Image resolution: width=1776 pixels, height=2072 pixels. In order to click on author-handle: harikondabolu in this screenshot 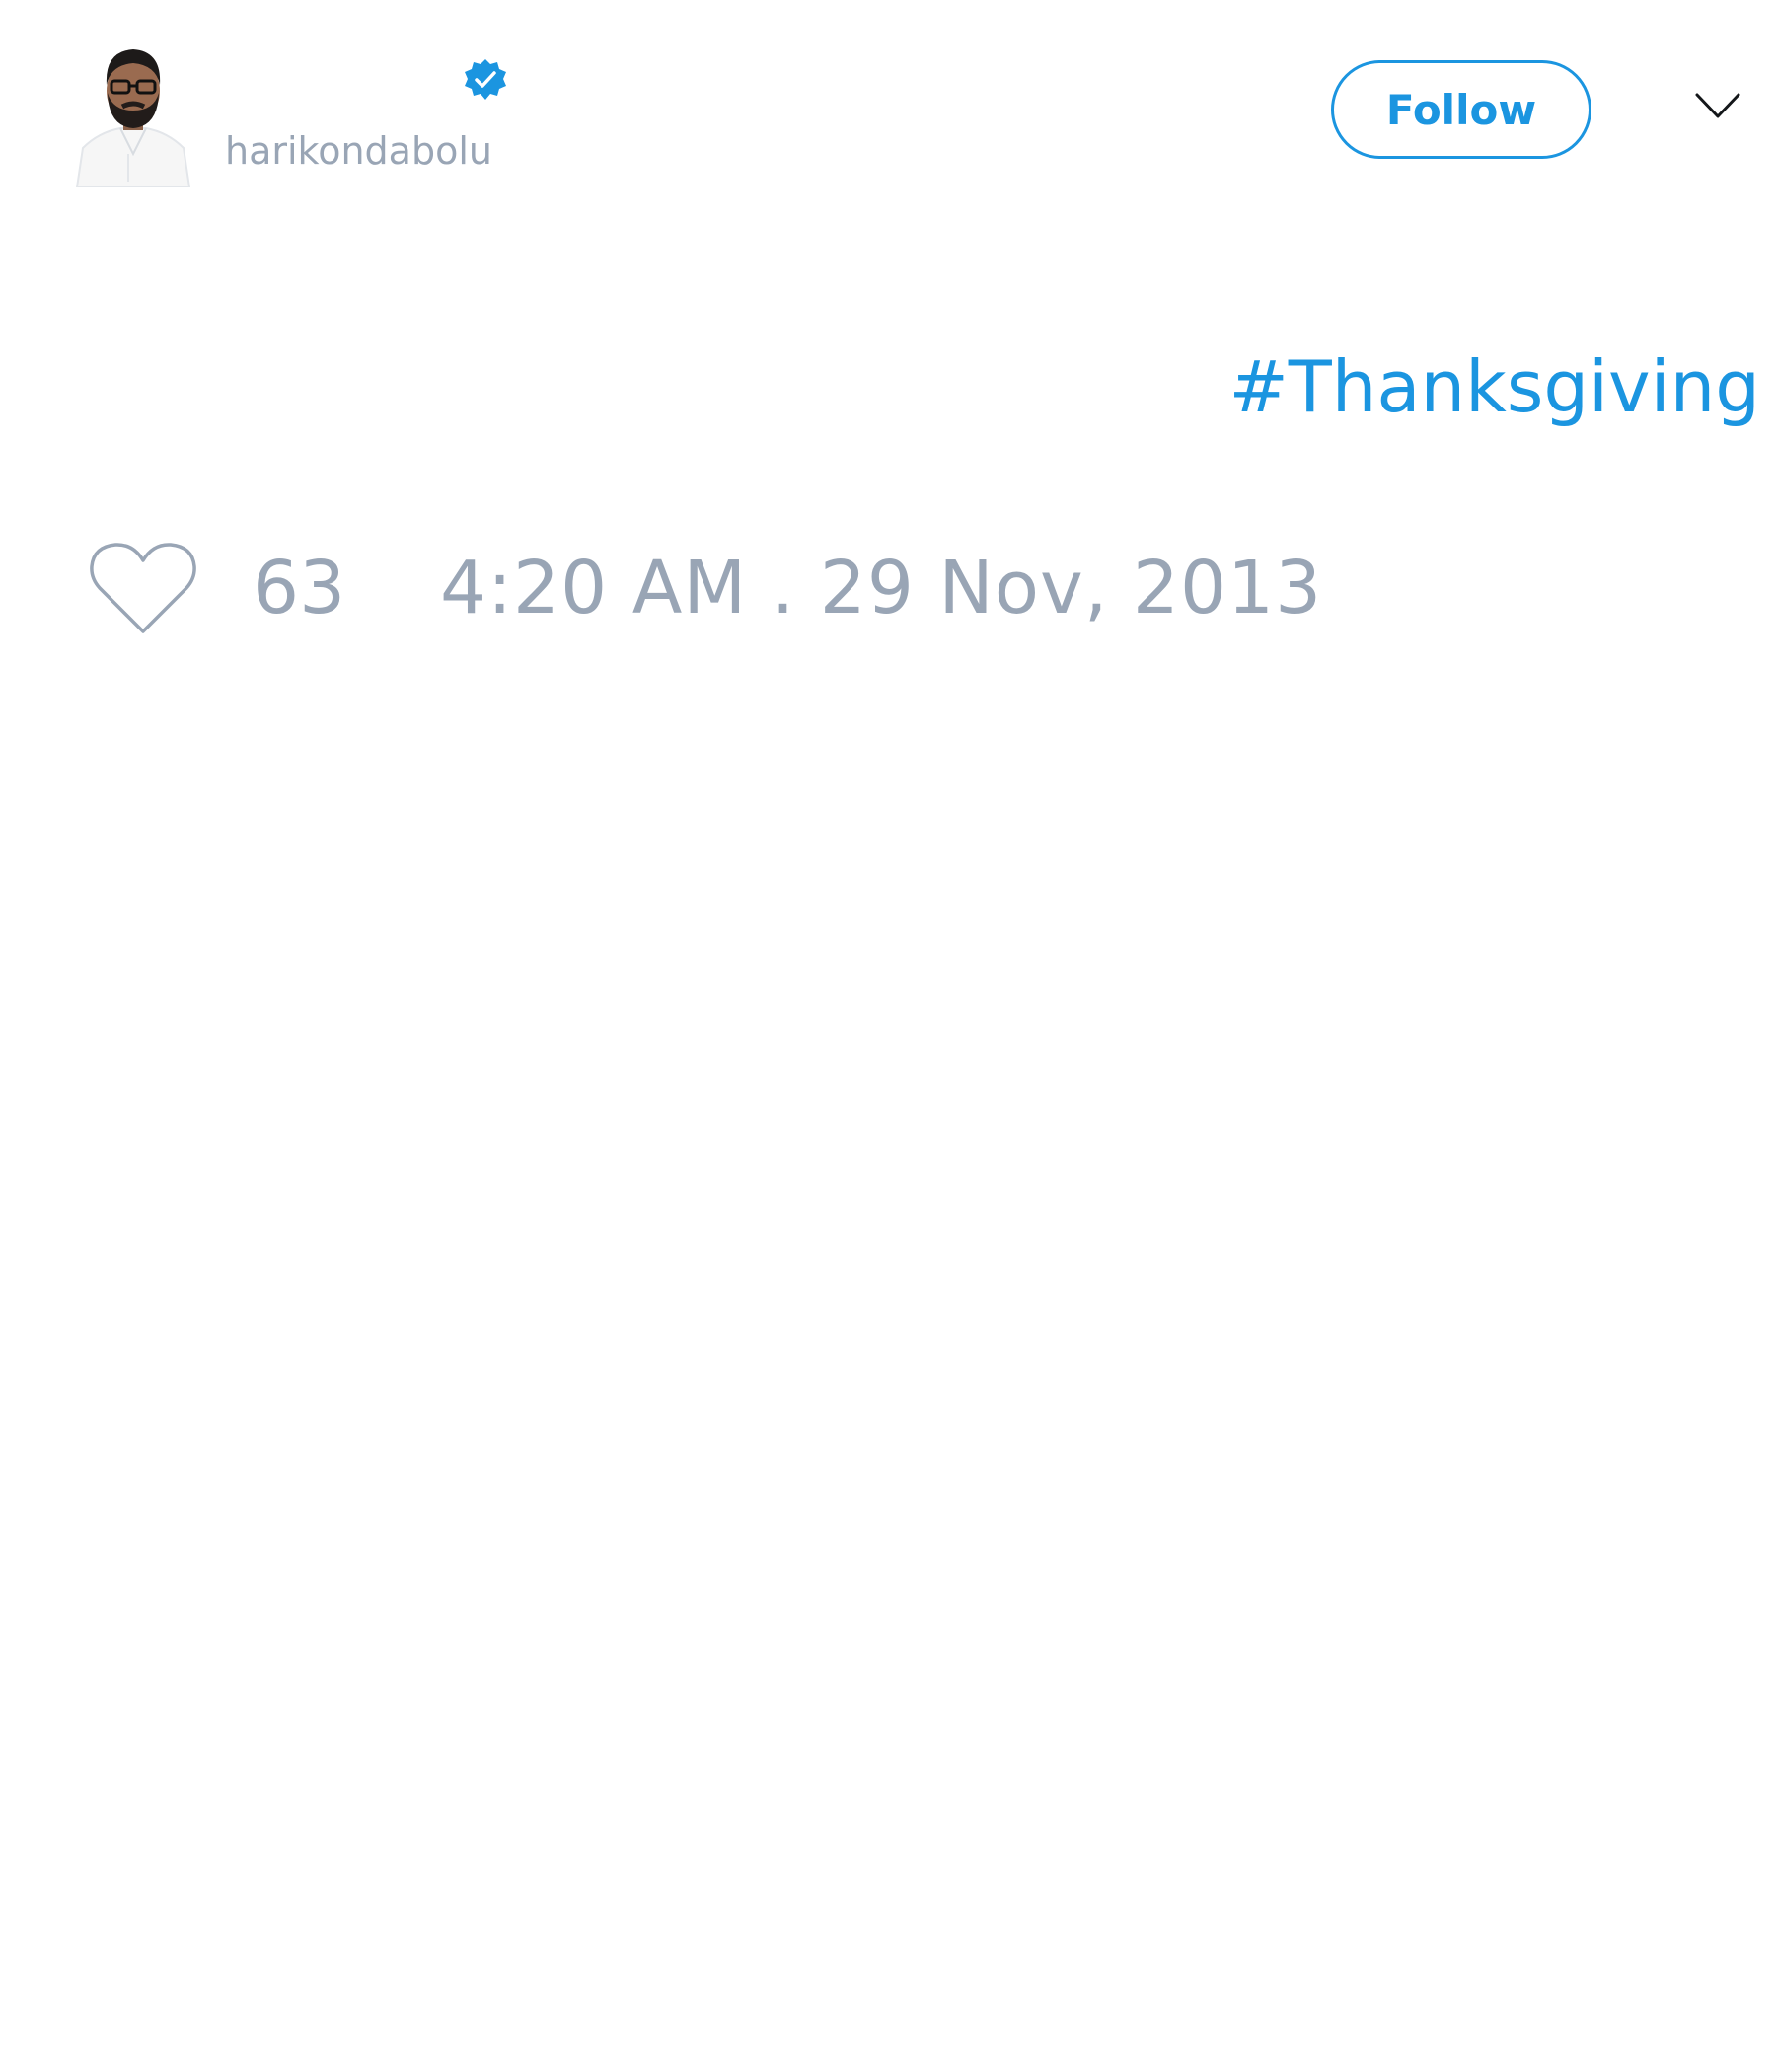, I will do `click(359, 151)`.